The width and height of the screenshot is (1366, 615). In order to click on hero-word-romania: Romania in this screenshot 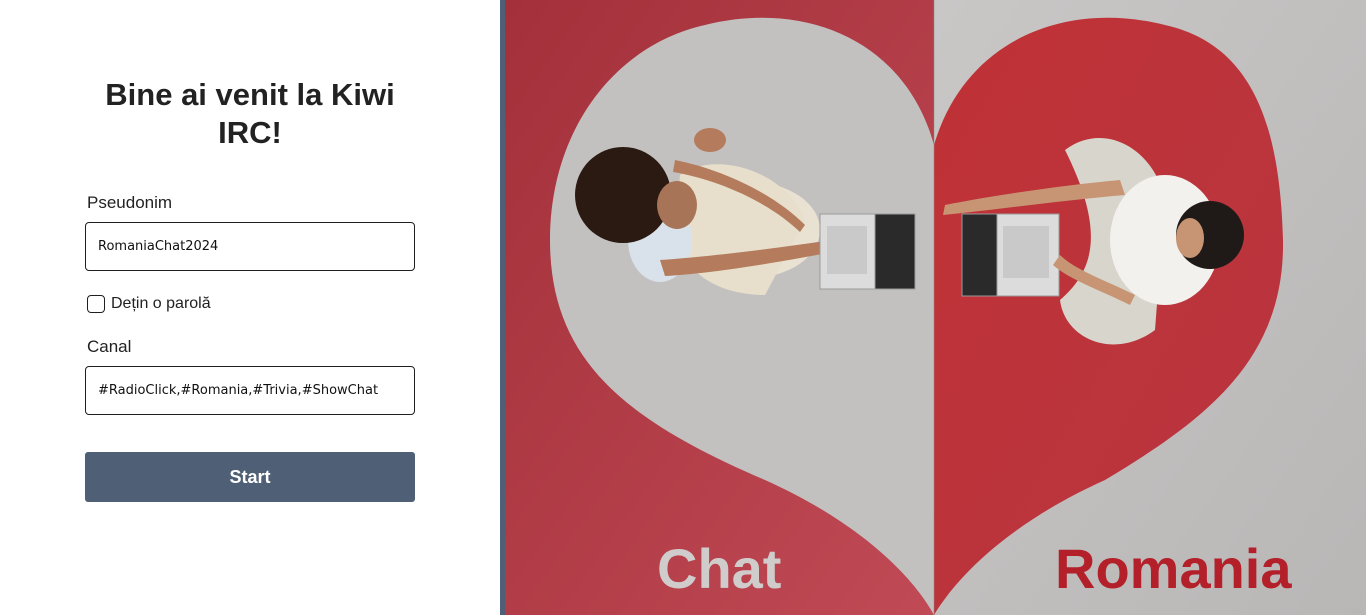, I will do `click(1173, 568)`.